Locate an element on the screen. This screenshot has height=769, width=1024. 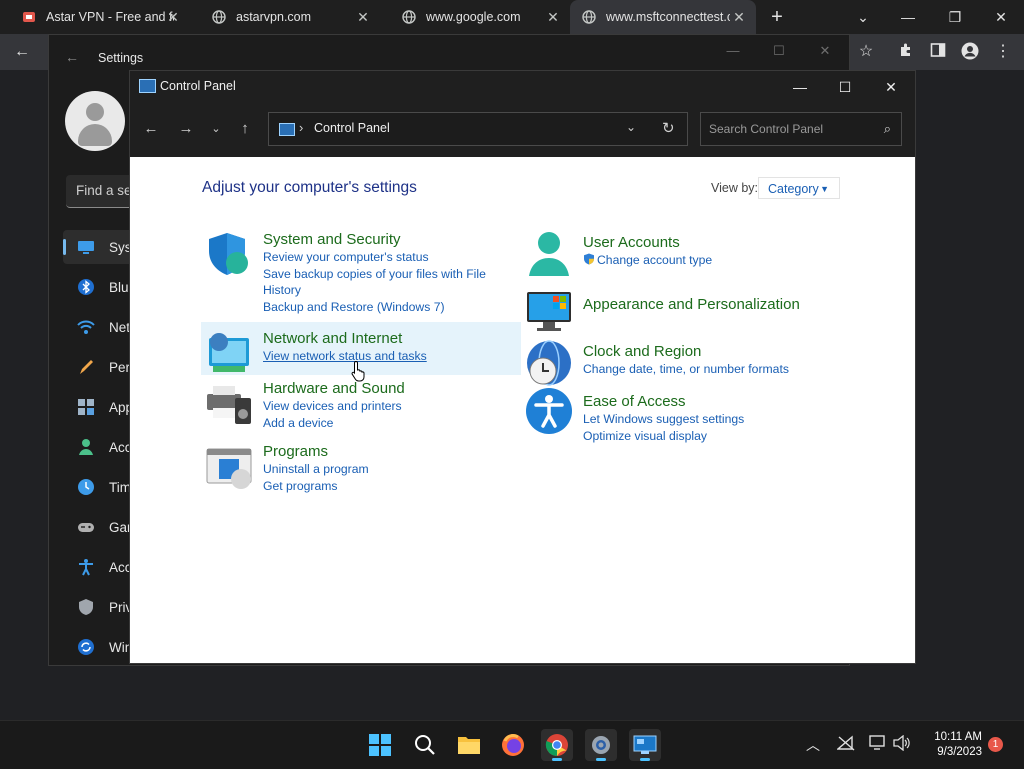
settings-gear-icon is located at coordinates (601, 745).